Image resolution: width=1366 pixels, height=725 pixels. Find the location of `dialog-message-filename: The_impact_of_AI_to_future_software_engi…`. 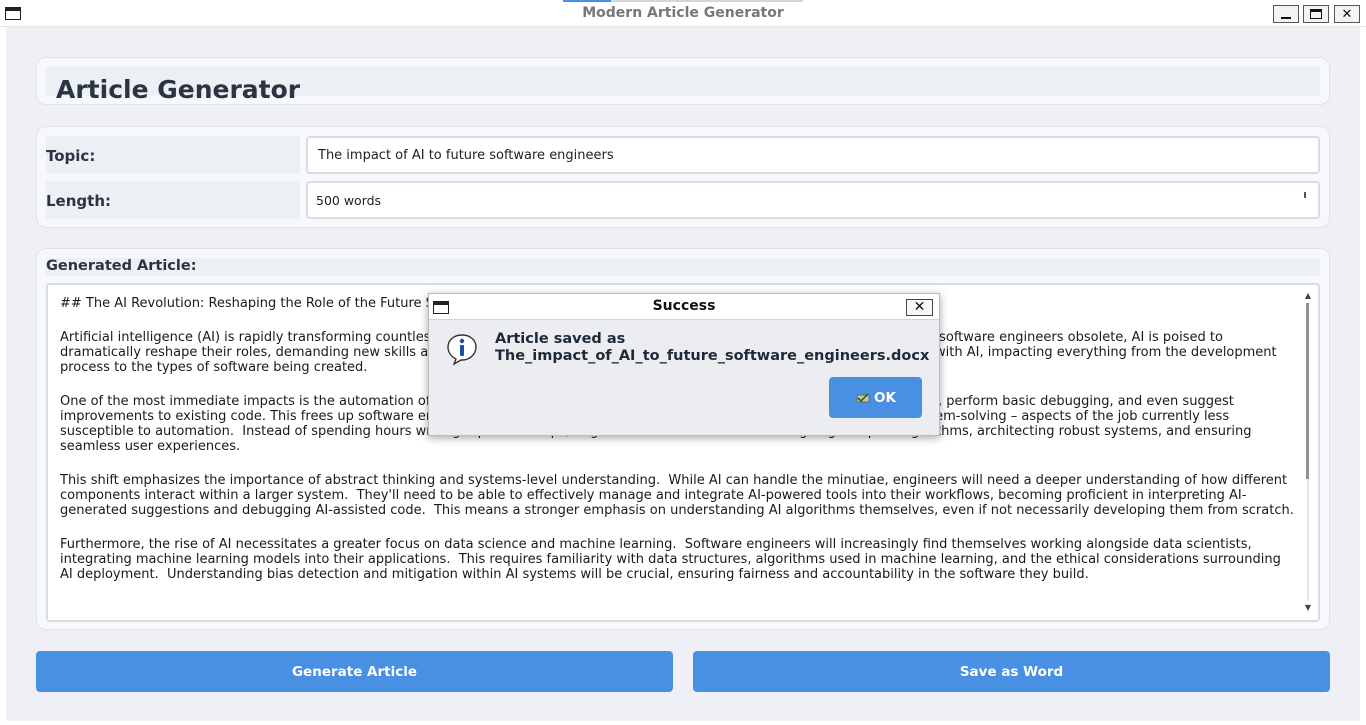

dialog-message-filename: The_impact_of_AI_to_future_software_engi… is located at coordinates (712, 356).